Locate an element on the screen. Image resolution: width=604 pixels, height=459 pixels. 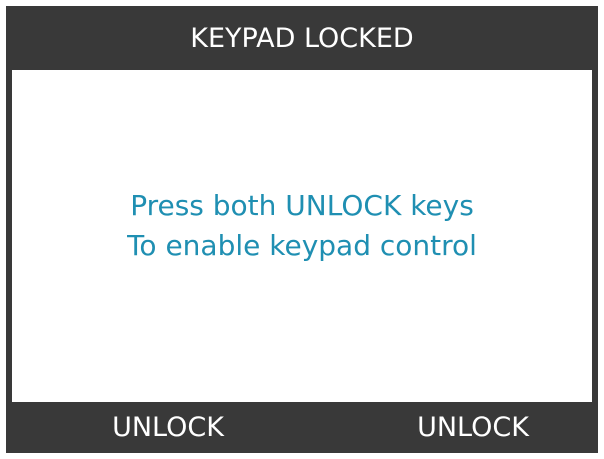
header-title: KEYPAD LOCKED is located at coordinates (302, 38).